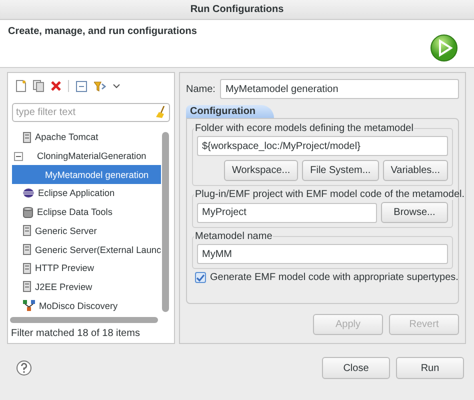 This screenshot has height=400, width=474. Describe the element at coordinates (86, 287) in the screenshot. I see `tree-item: J2EE Preview` at that location.